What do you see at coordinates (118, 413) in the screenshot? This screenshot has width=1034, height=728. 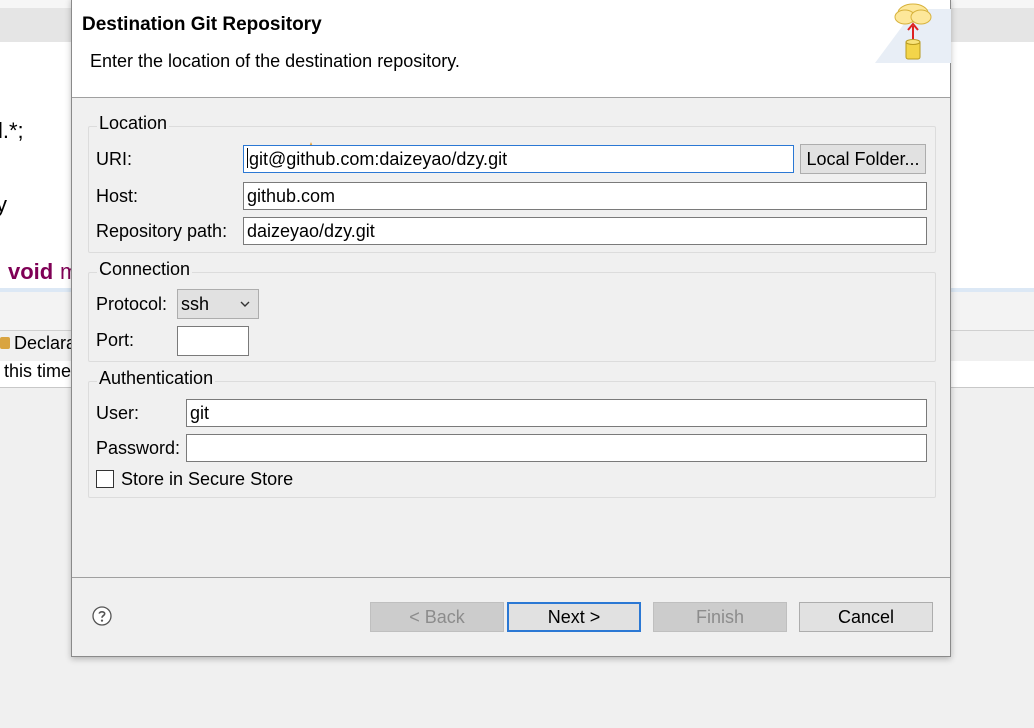 I see `user-label: User:` at bounding box center [118, 413].